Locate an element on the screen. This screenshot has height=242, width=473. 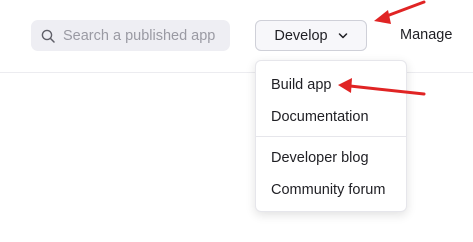
develop-button: Develop is located at coordinates (311, 35).